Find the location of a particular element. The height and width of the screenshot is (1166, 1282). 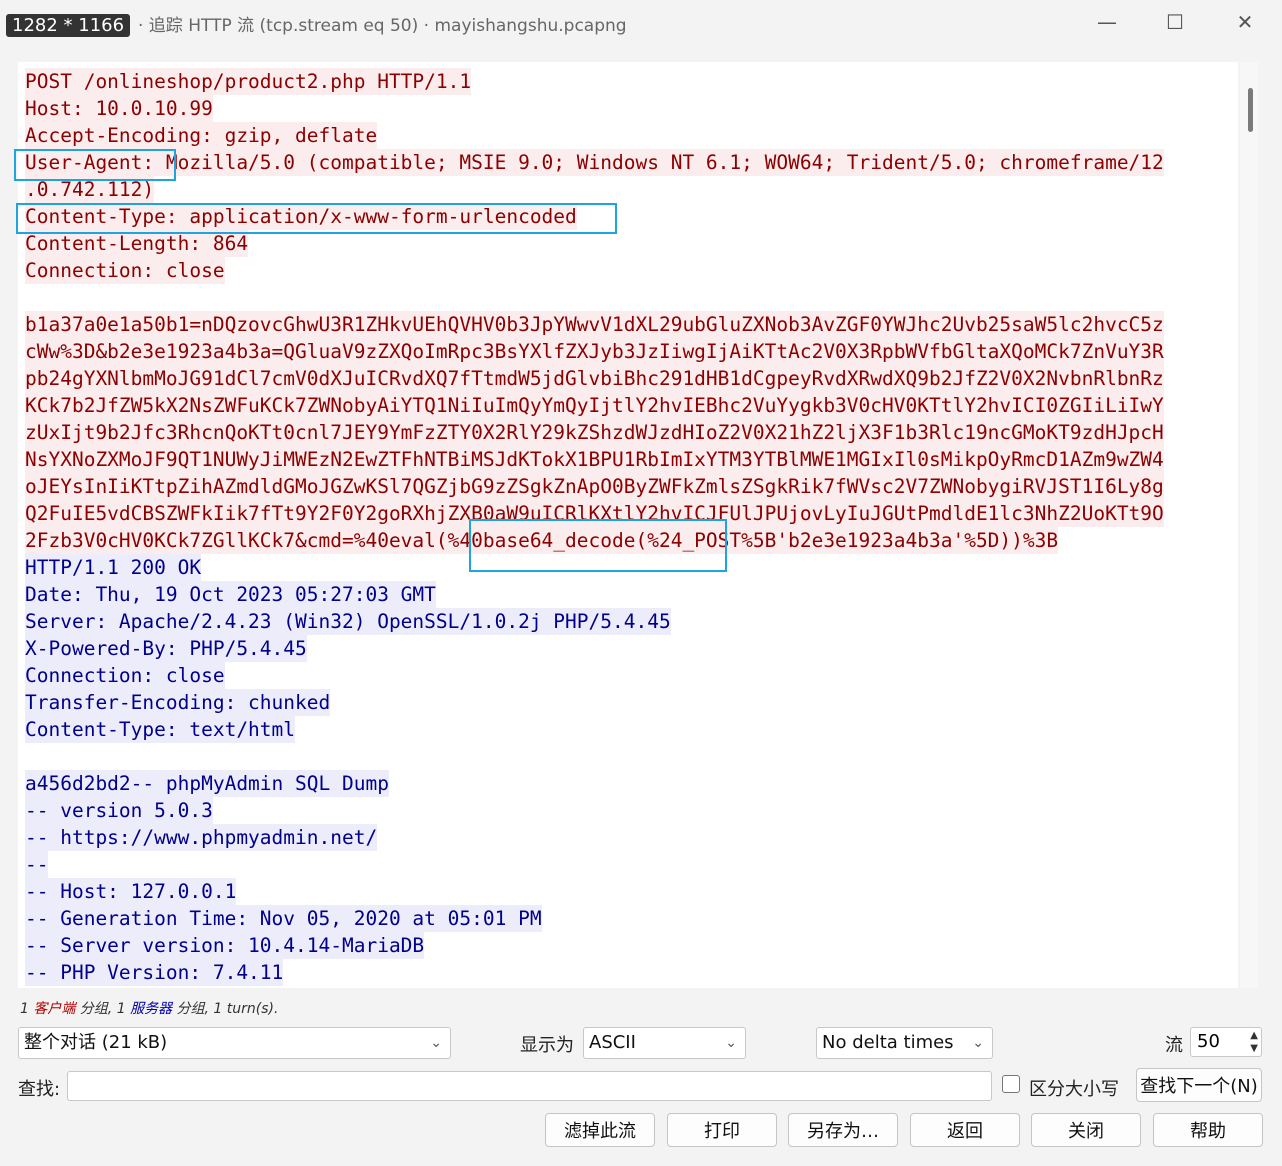

delta-times-value: No delta times is located at coordinates (888, 1042).